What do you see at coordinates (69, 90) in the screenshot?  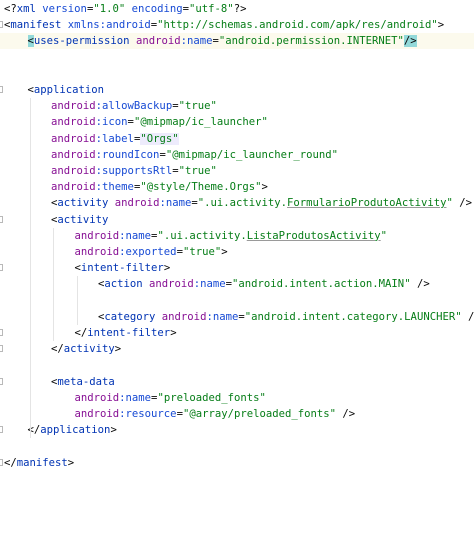 I see `code-token: application` at bounding box center [69, 90].